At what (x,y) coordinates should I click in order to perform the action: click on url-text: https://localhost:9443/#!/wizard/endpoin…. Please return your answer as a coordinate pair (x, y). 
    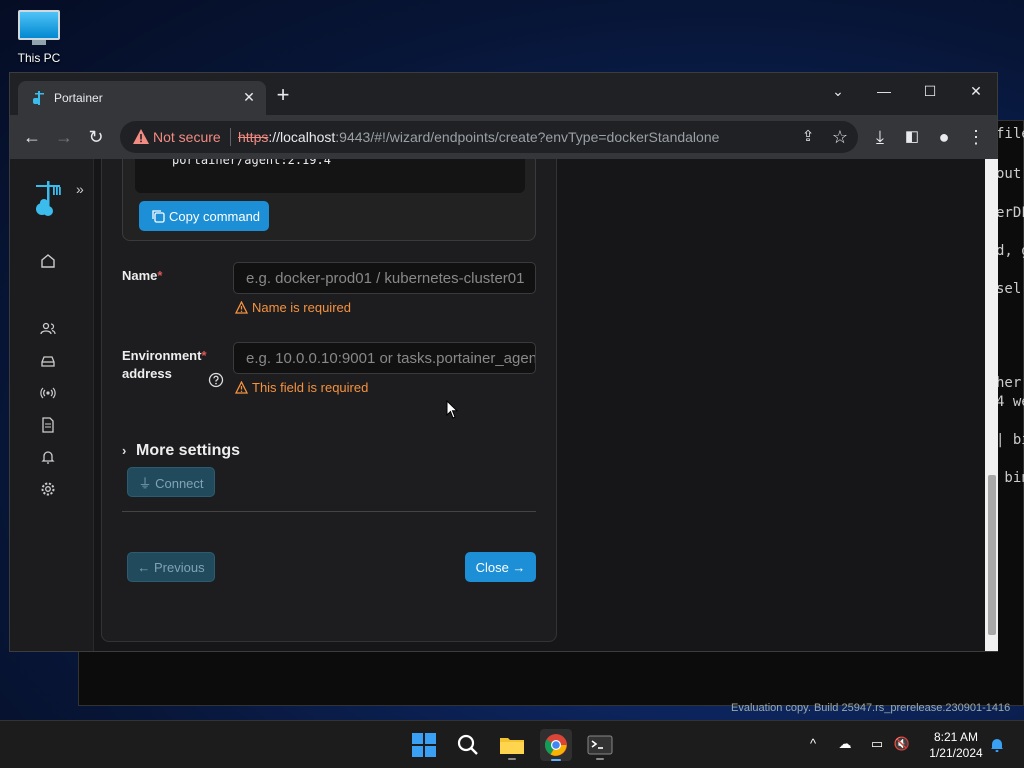
    Looking at the image, I should click on (478, 137).